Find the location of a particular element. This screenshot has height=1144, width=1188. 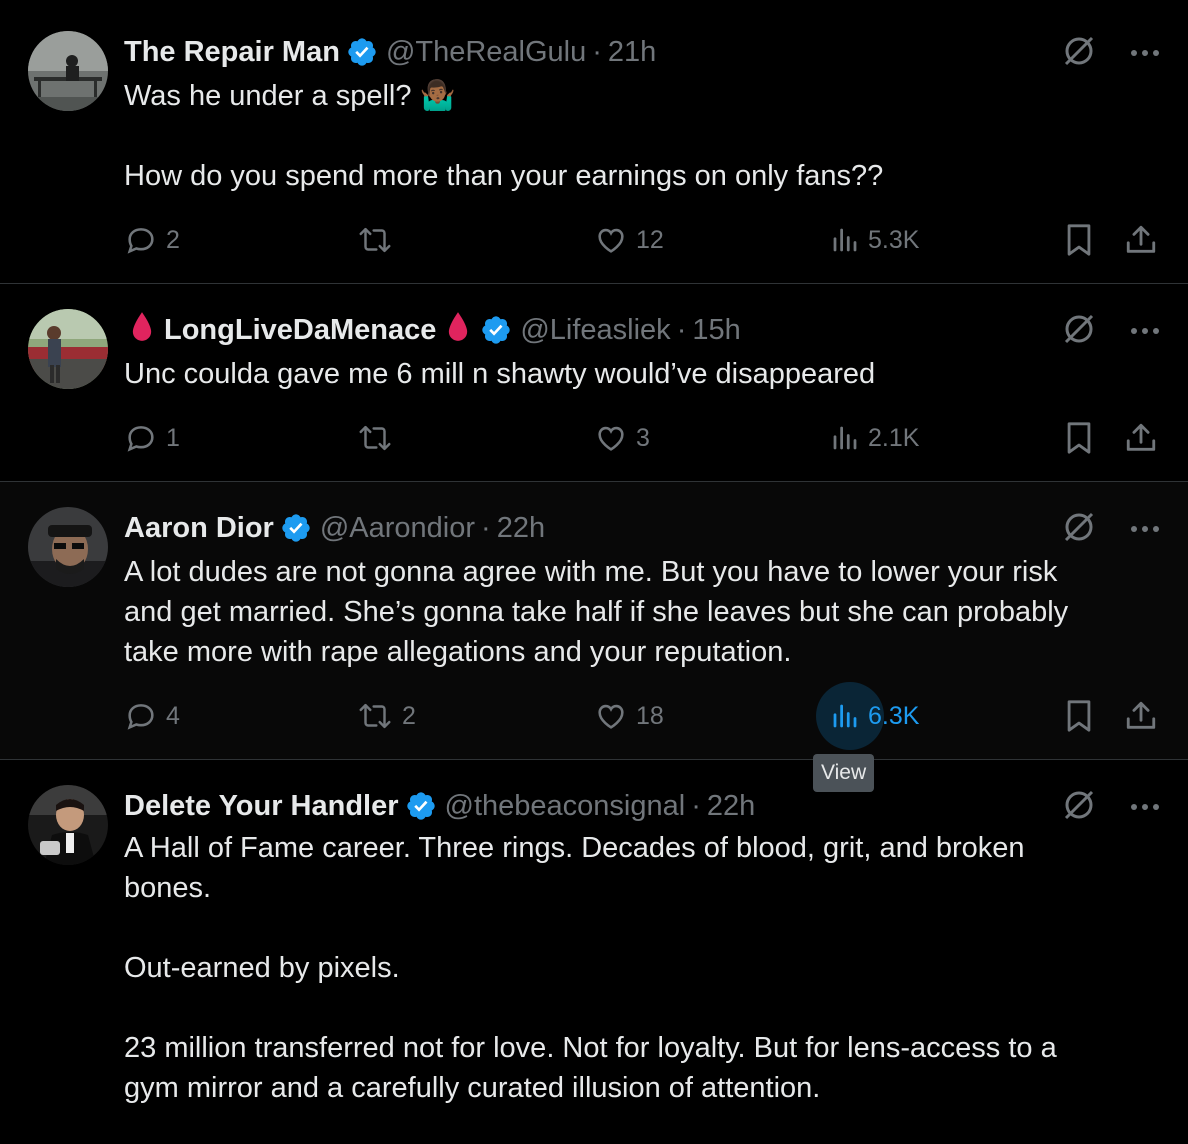

tweet-actions: 4 2 18 6.3K is located at coordinates (644, 716).